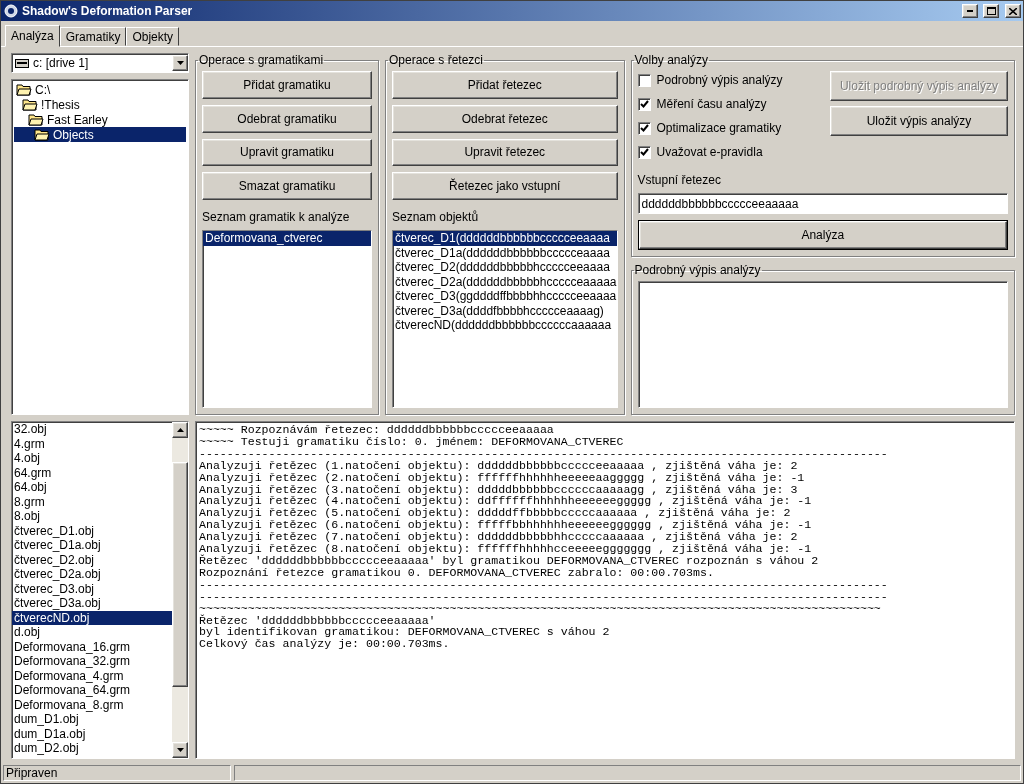 This screenshot has height=784, width=1024. I want to click on file-item: čtverecND.obj, so click(92, 617).